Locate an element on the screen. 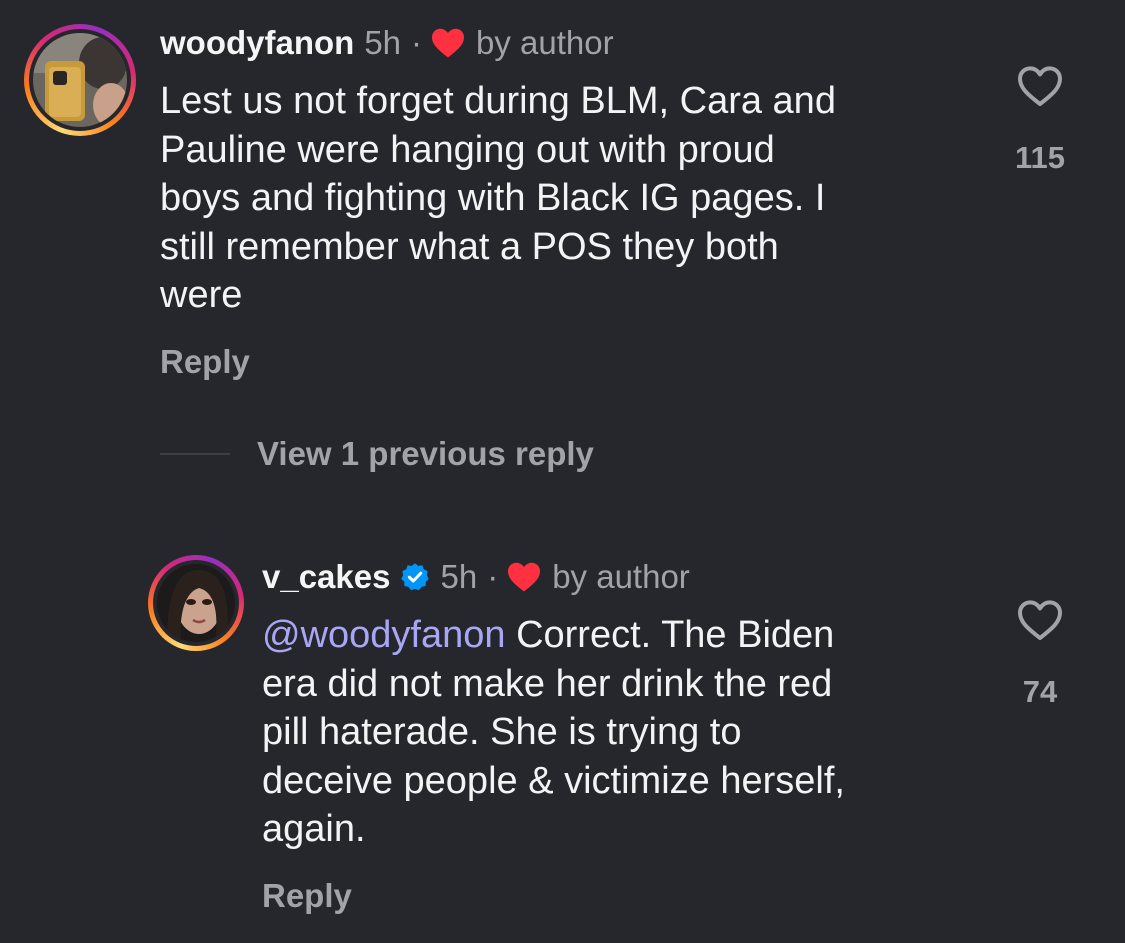  avatar-woodyfanon is located at coordinates (80, 80).